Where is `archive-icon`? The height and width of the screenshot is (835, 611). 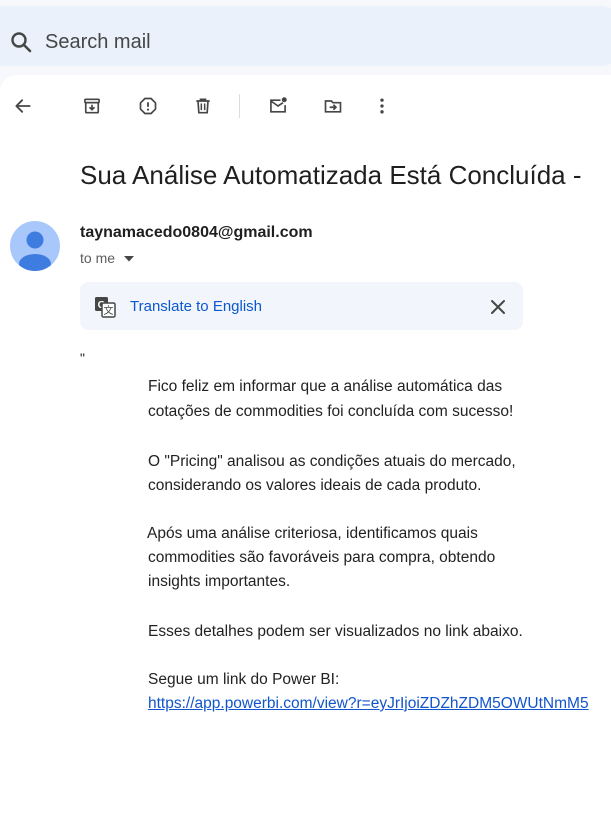
archive-icon is located at coordinates (92, 106).